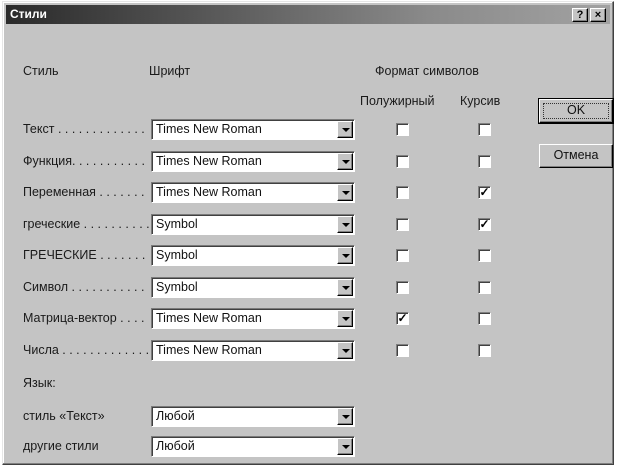  I want to click on window-title: Стили, so click(28, 14).